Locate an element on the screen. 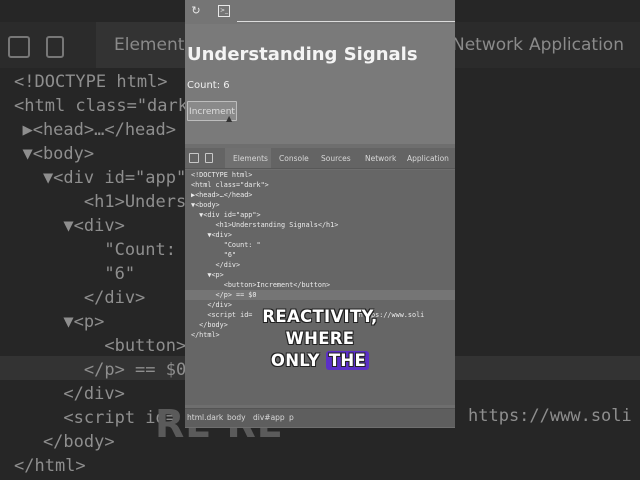  device-toolbar-icon is located at coordinates (209, 158).